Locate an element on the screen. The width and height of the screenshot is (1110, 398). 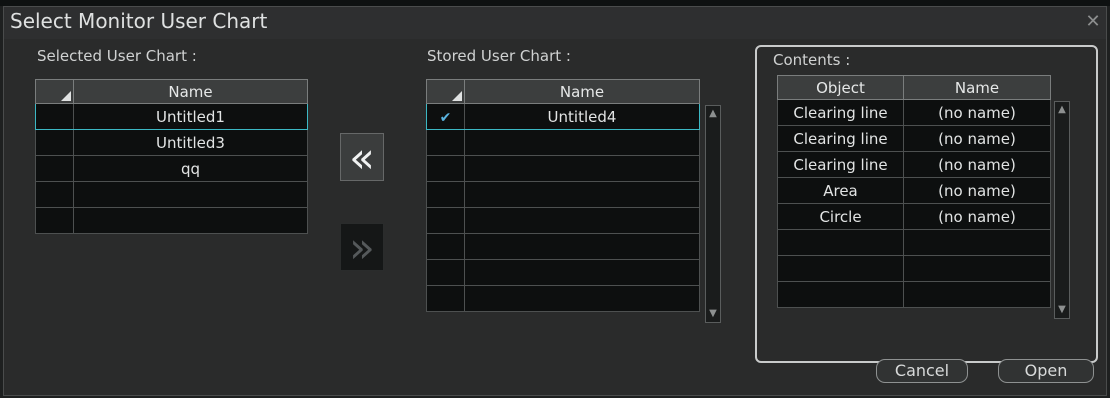
contents-label: Contents : is located at coordinates (812, 60).